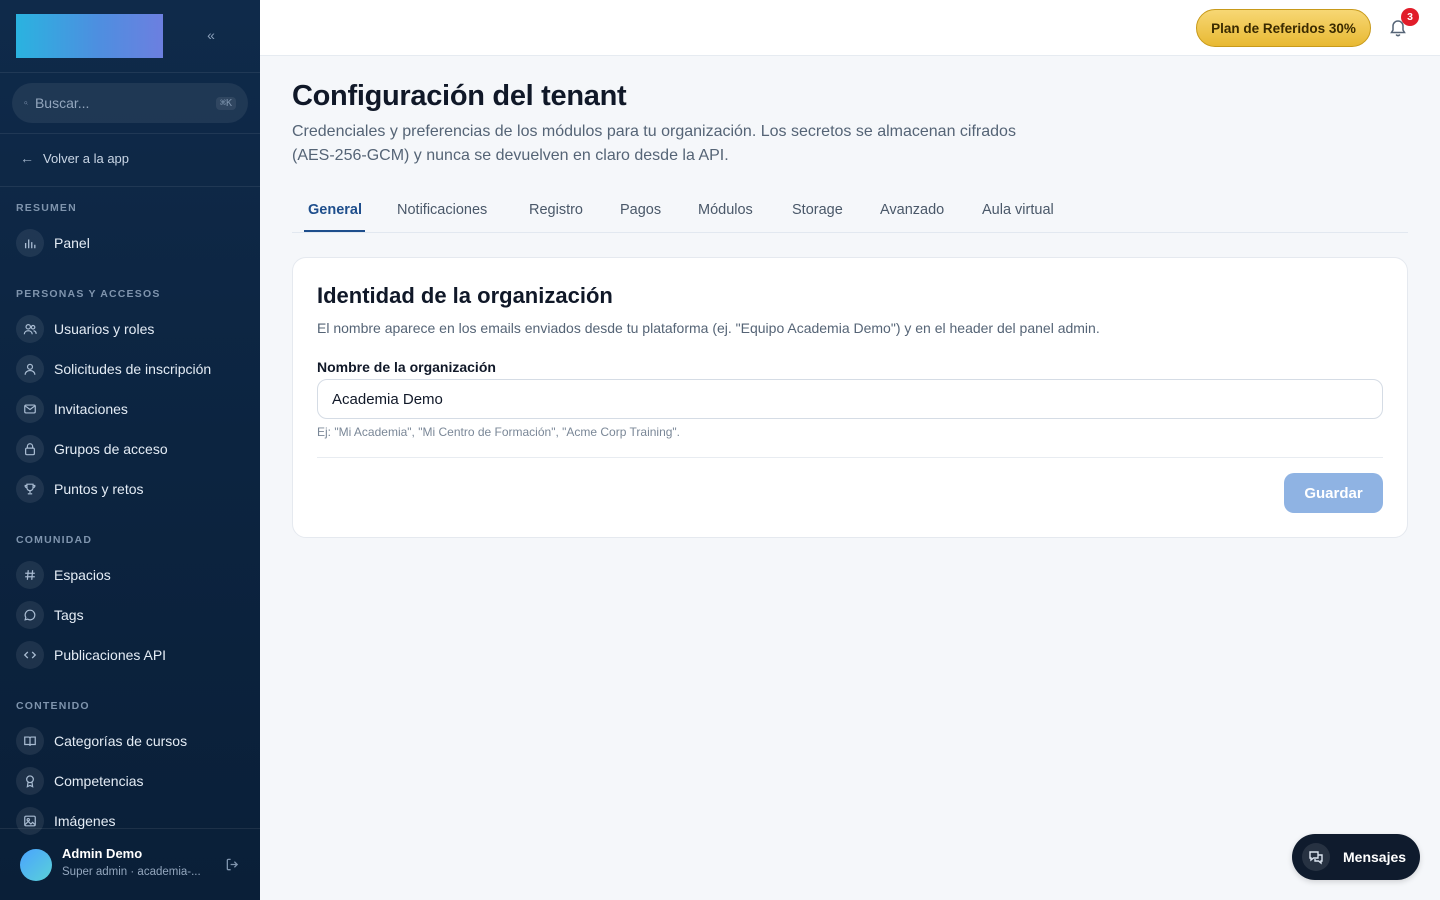  I want to click on section-label-contenido: CONTENIDO, so click(53, 706).